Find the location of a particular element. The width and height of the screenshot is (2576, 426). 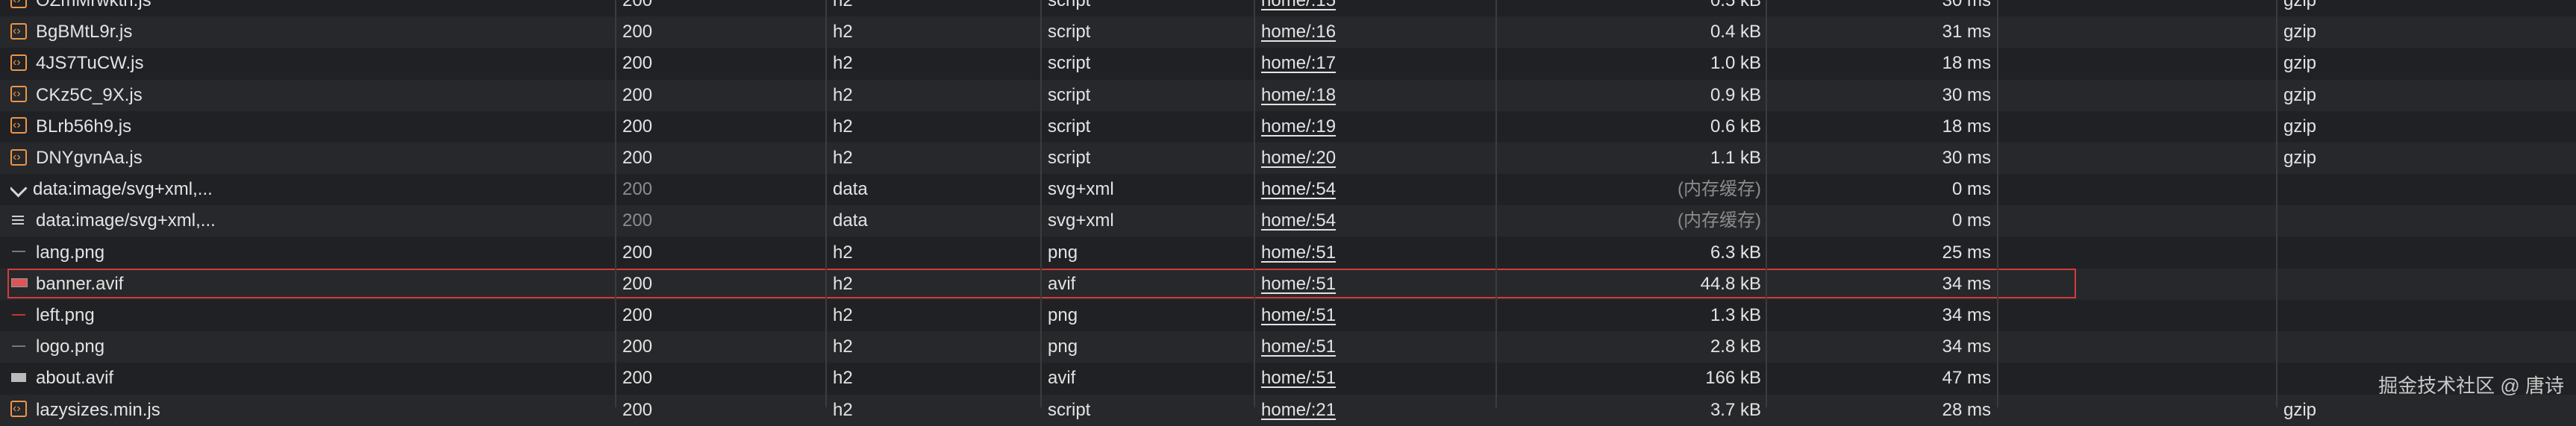

request-initiator-link: home/:18 is located at coordinates (1376, 95).